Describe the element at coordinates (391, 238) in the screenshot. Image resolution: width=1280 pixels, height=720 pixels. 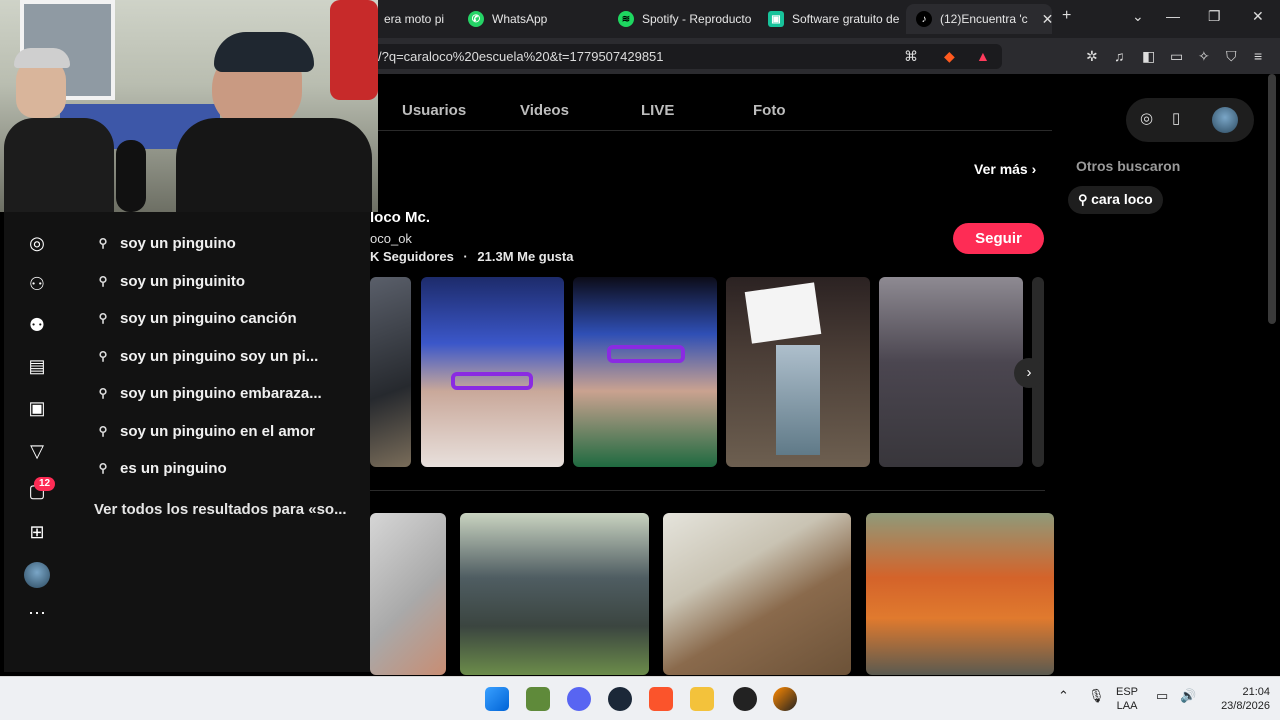
I see `user-handle: oco_ok` at that location.